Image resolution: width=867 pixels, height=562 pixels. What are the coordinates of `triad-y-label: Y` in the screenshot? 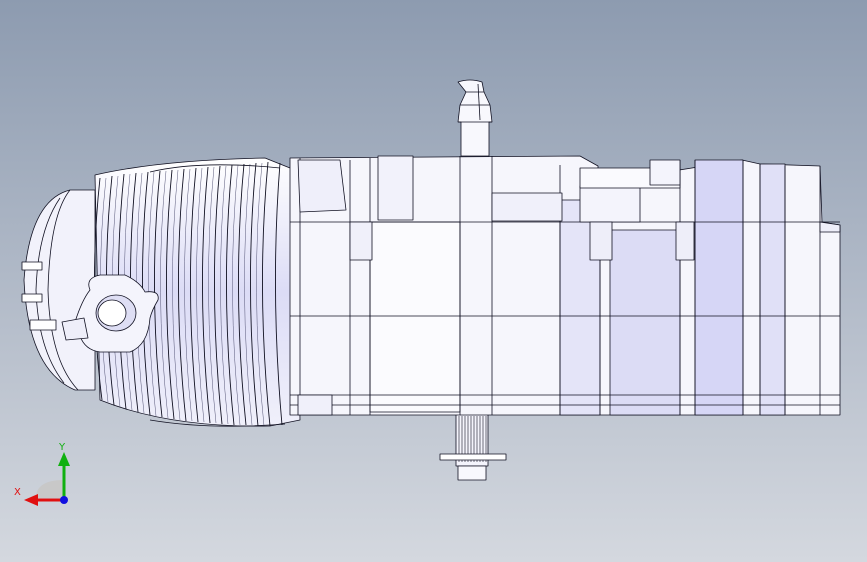 It's located at (62, 447).